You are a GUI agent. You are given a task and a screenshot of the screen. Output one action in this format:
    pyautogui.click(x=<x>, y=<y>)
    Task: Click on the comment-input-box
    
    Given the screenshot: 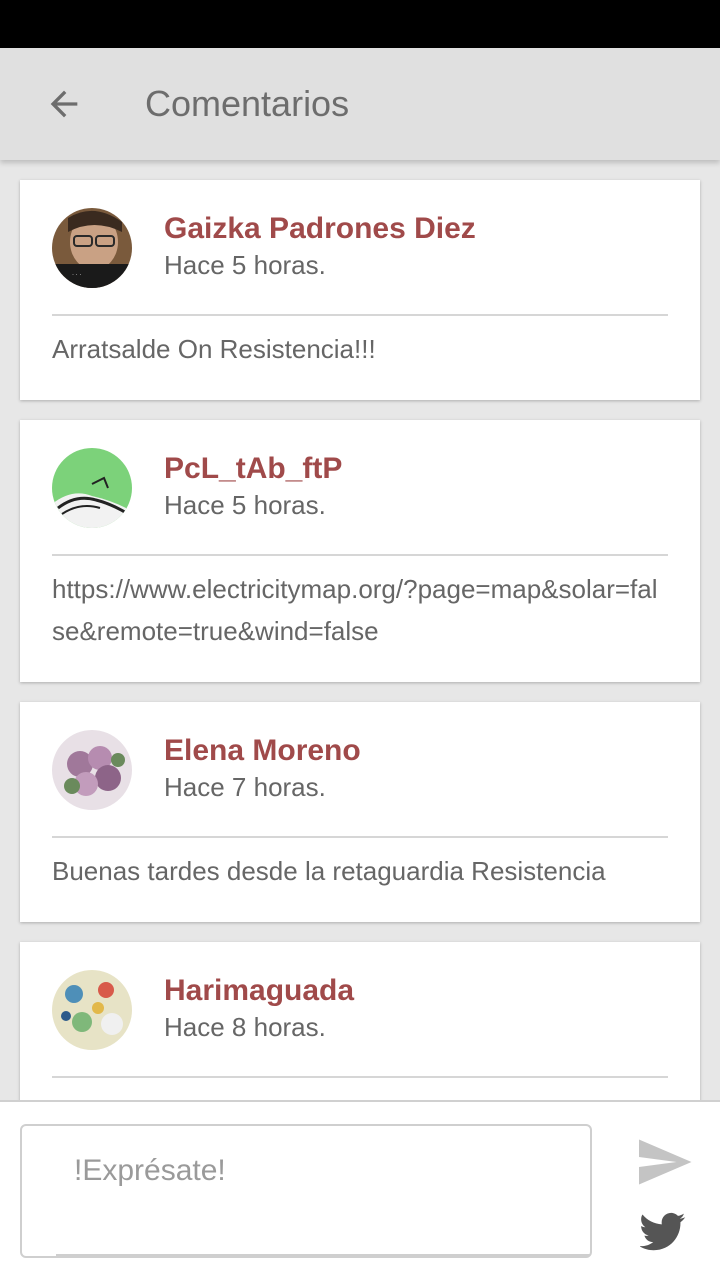 What is the action you would take?
    pyautogui.click(x=306, y=1191)
    